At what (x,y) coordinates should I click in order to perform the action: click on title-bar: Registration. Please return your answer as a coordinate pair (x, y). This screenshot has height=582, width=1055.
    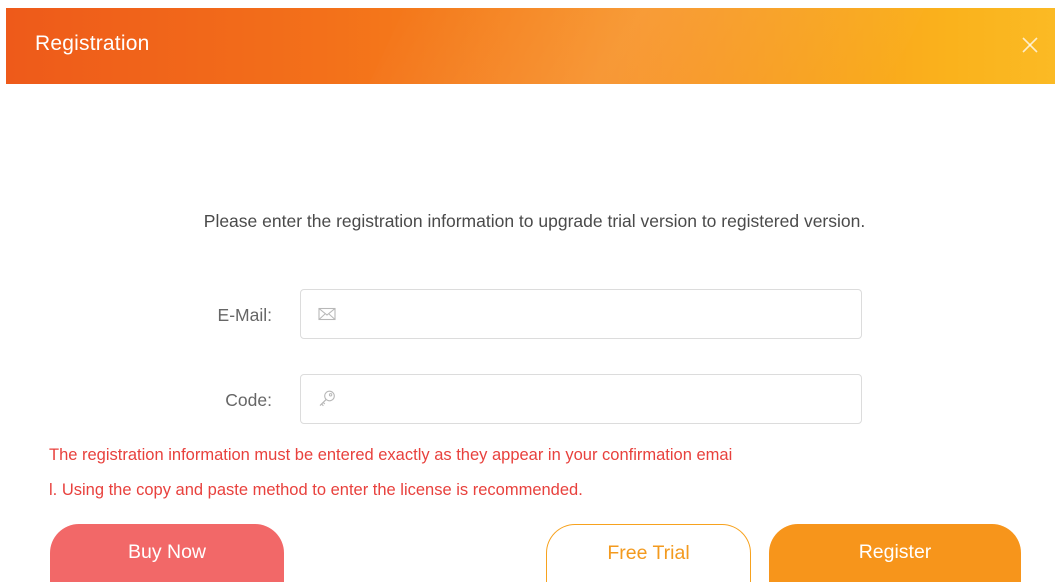
    Looking at the image, I should click on (530, 46).